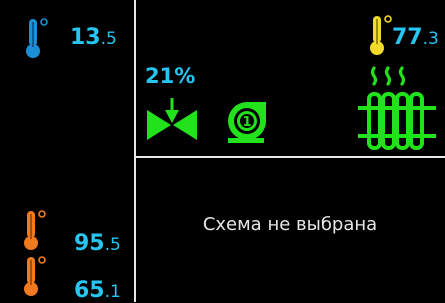  Describe the element at coordinates (85, 37) in the screenshot. I see `outdoor-temperature-integer: 13` at that location.